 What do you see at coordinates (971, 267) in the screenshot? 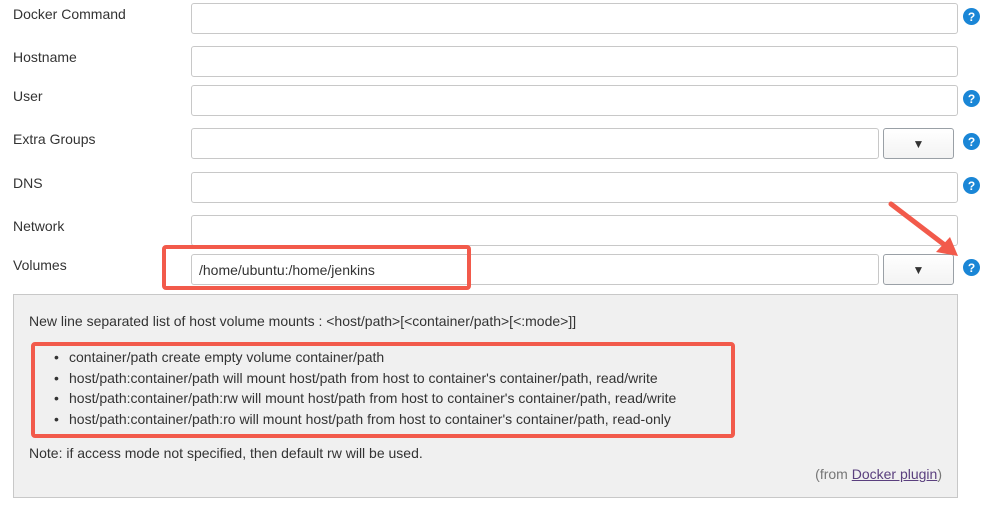
I see `help-icon-volumes: ?` at bounding box center [971, 267].